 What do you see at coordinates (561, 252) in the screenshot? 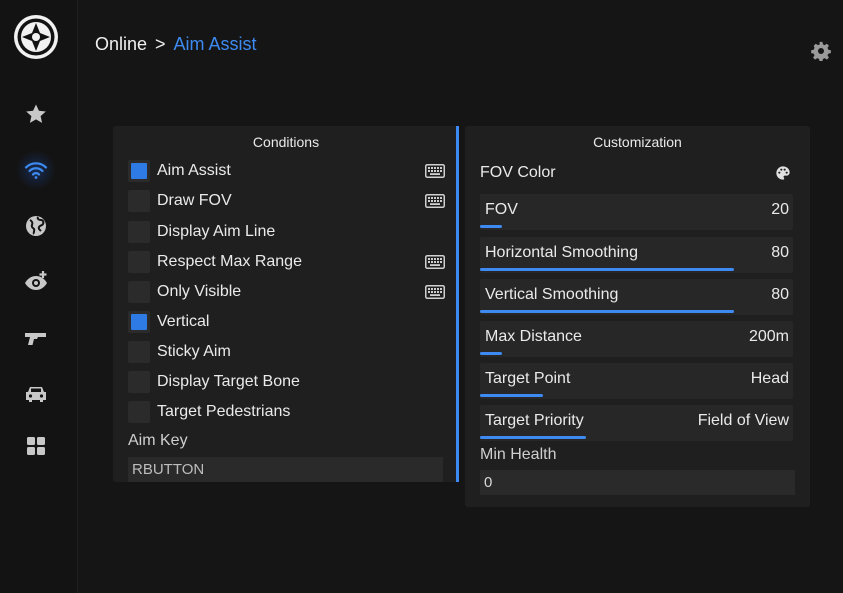
I see `slider-label: Horizontal Smoothing` at bounding box center [561, 252].